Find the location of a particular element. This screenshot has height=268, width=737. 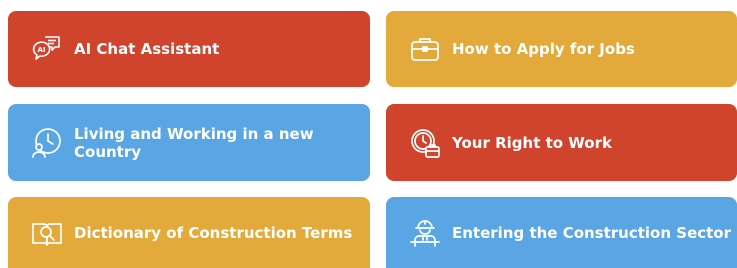

svg-text: AI is located at coordinates (42, 50).